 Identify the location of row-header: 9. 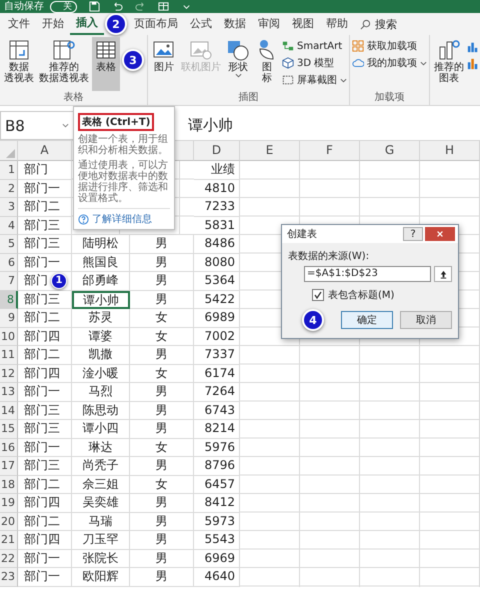
(9, 318).